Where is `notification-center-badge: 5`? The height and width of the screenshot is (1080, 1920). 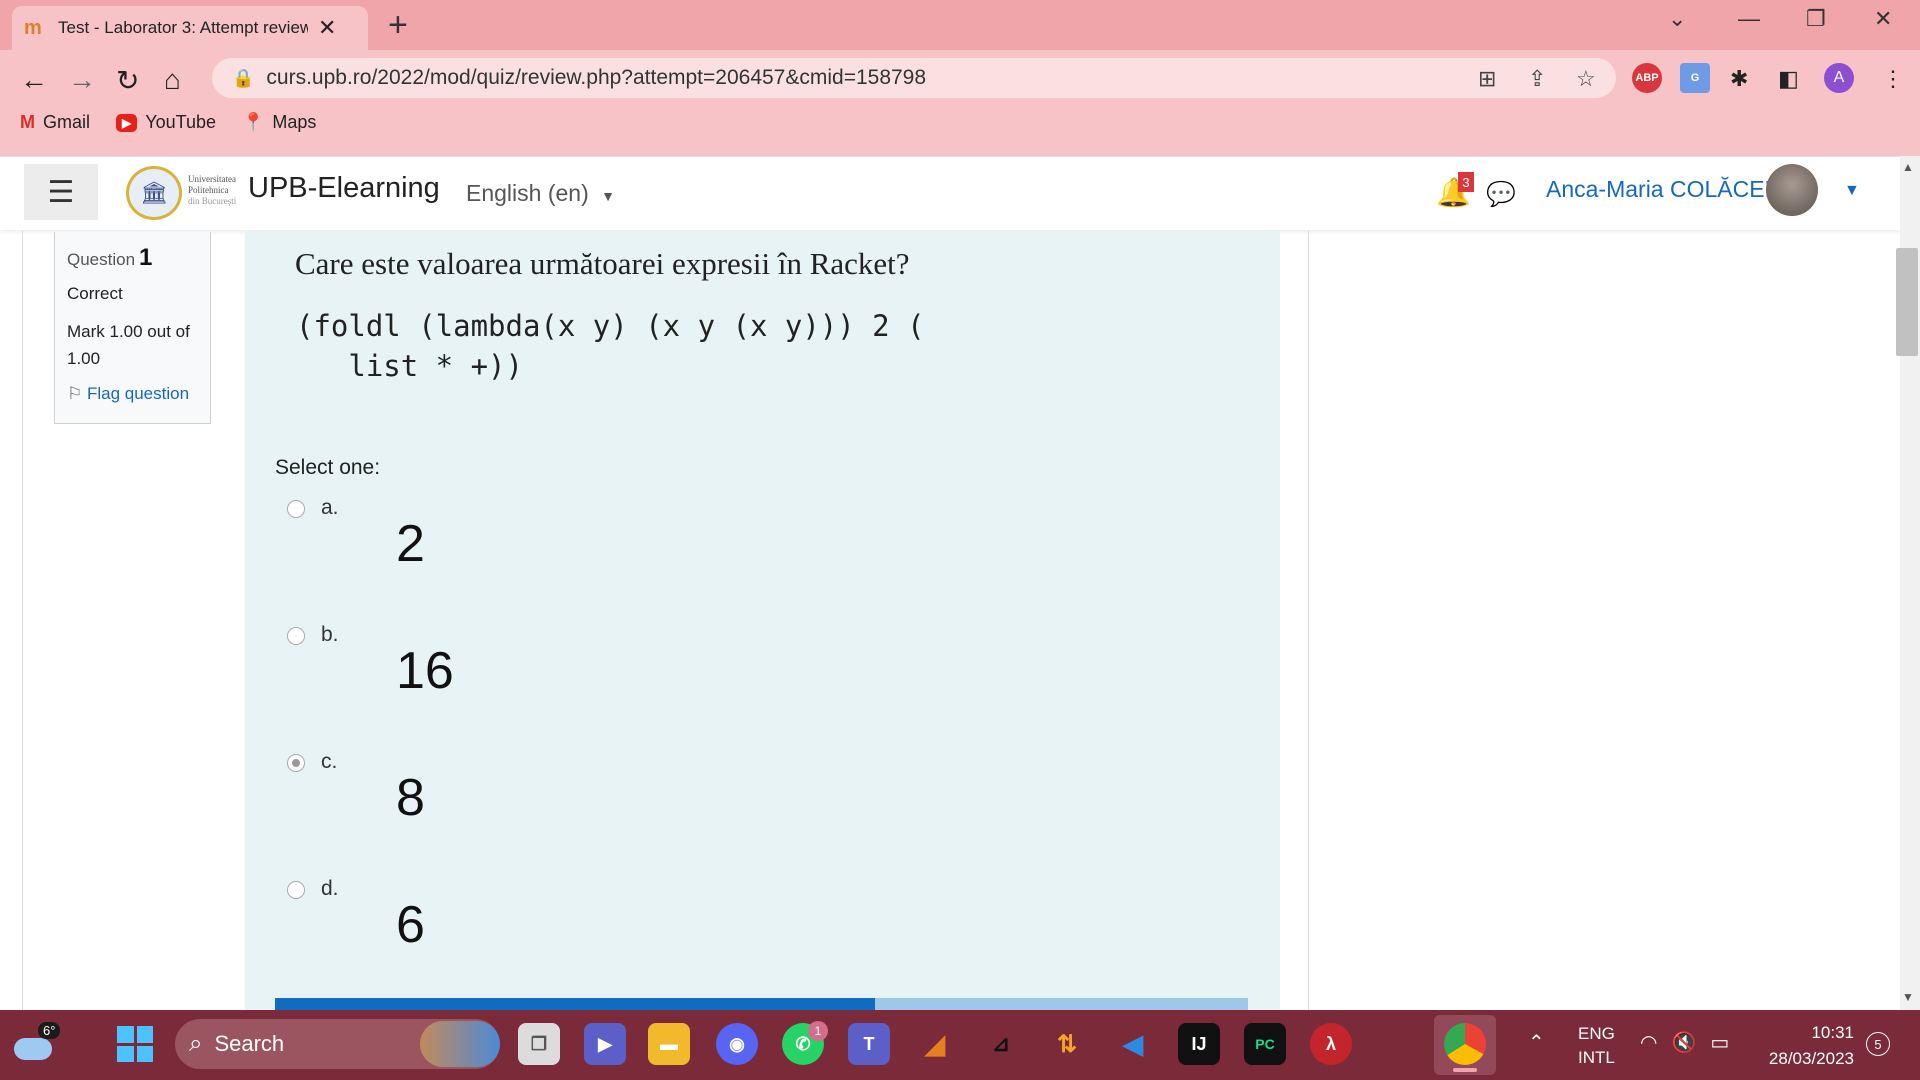 notification-center-badge: 5 is located at coordinates (1878, 1044).